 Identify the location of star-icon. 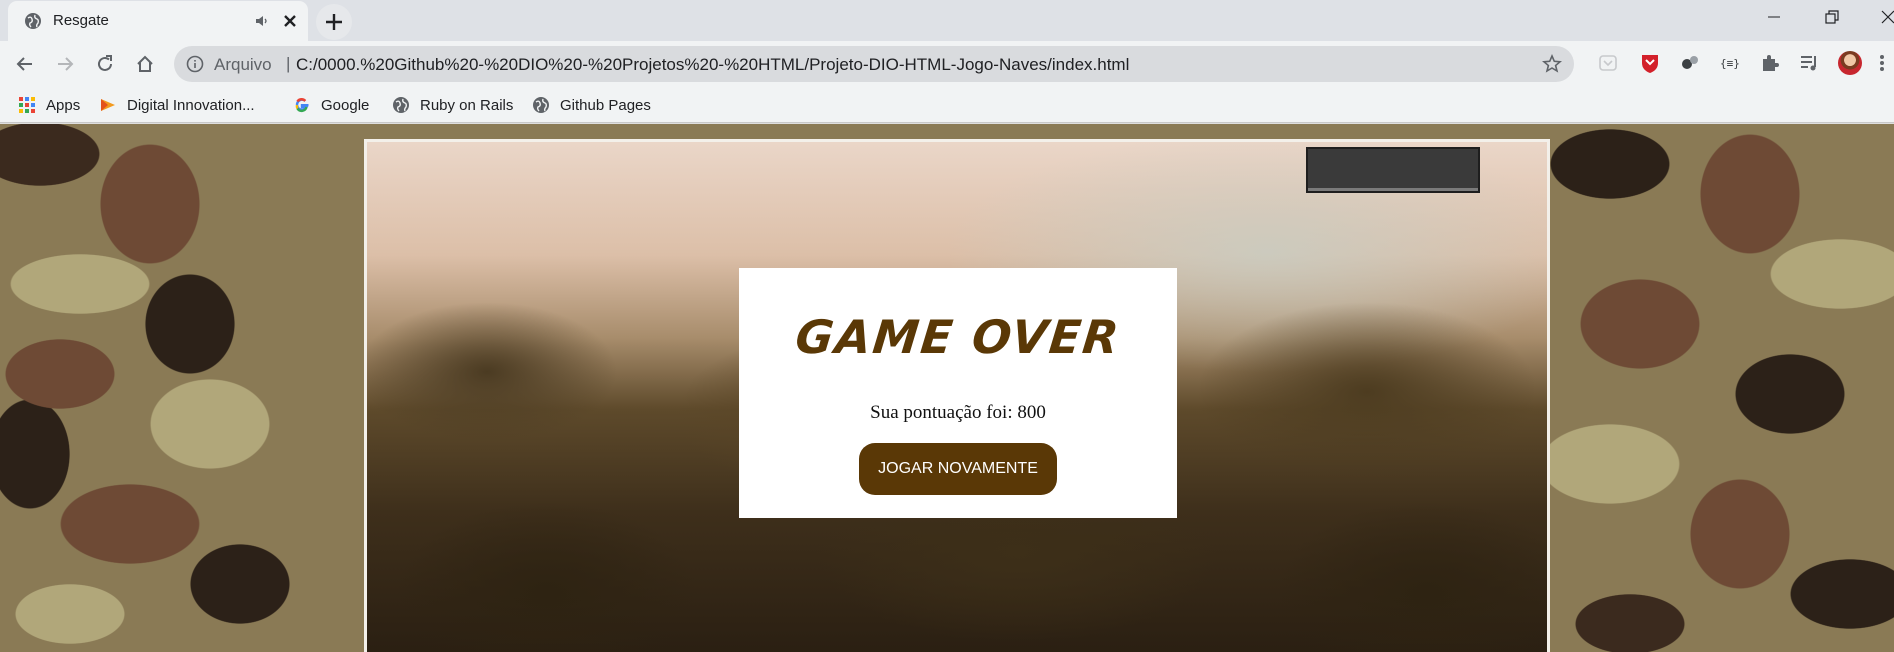
(1552, 64).